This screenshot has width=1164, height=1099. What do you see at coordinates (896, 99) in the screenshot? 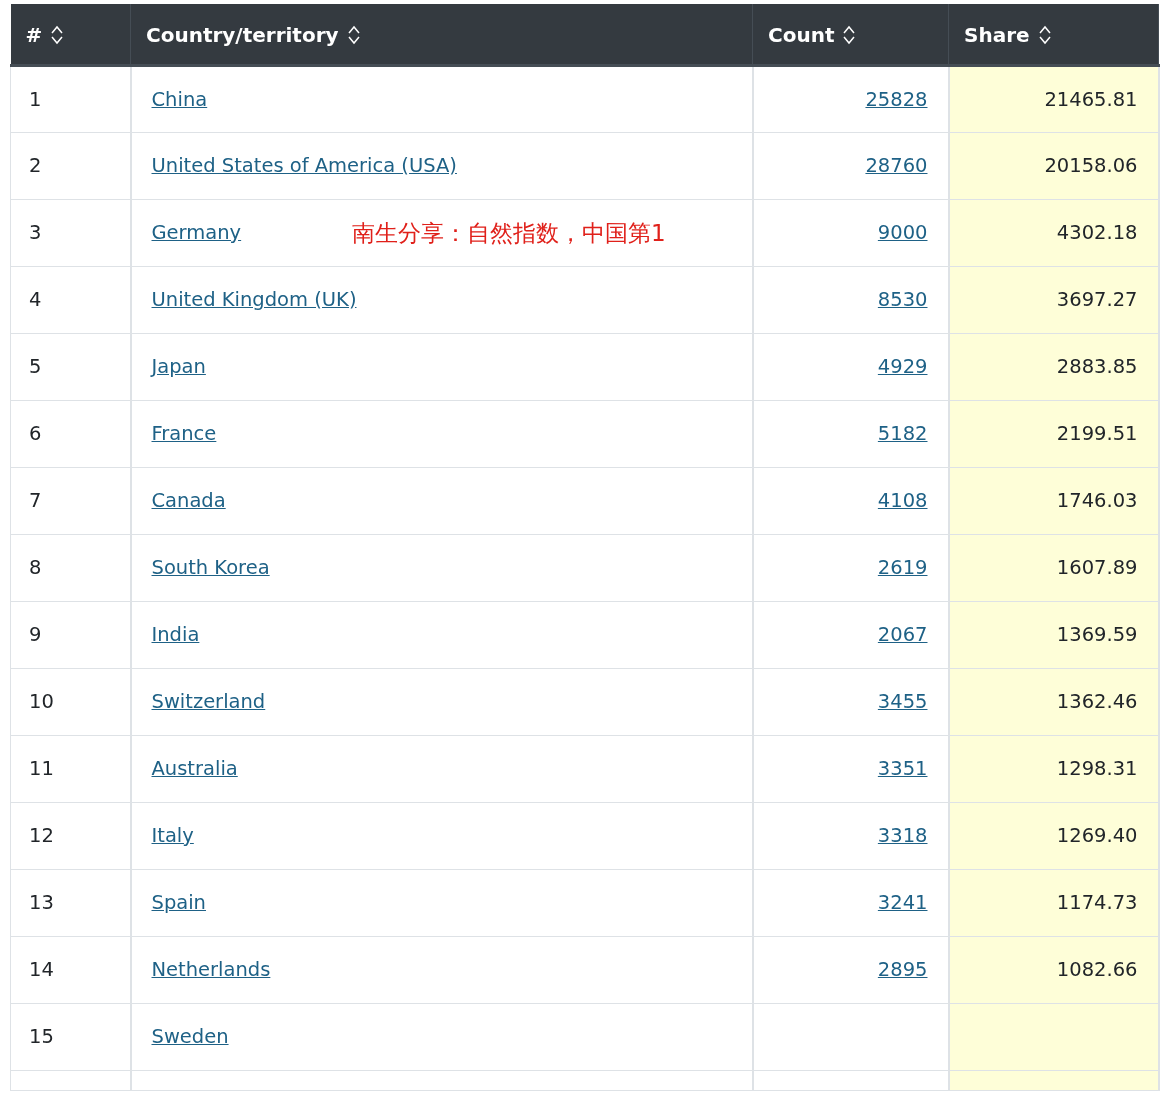
I see `count-link: 25828` at bounding box center [896, 99].